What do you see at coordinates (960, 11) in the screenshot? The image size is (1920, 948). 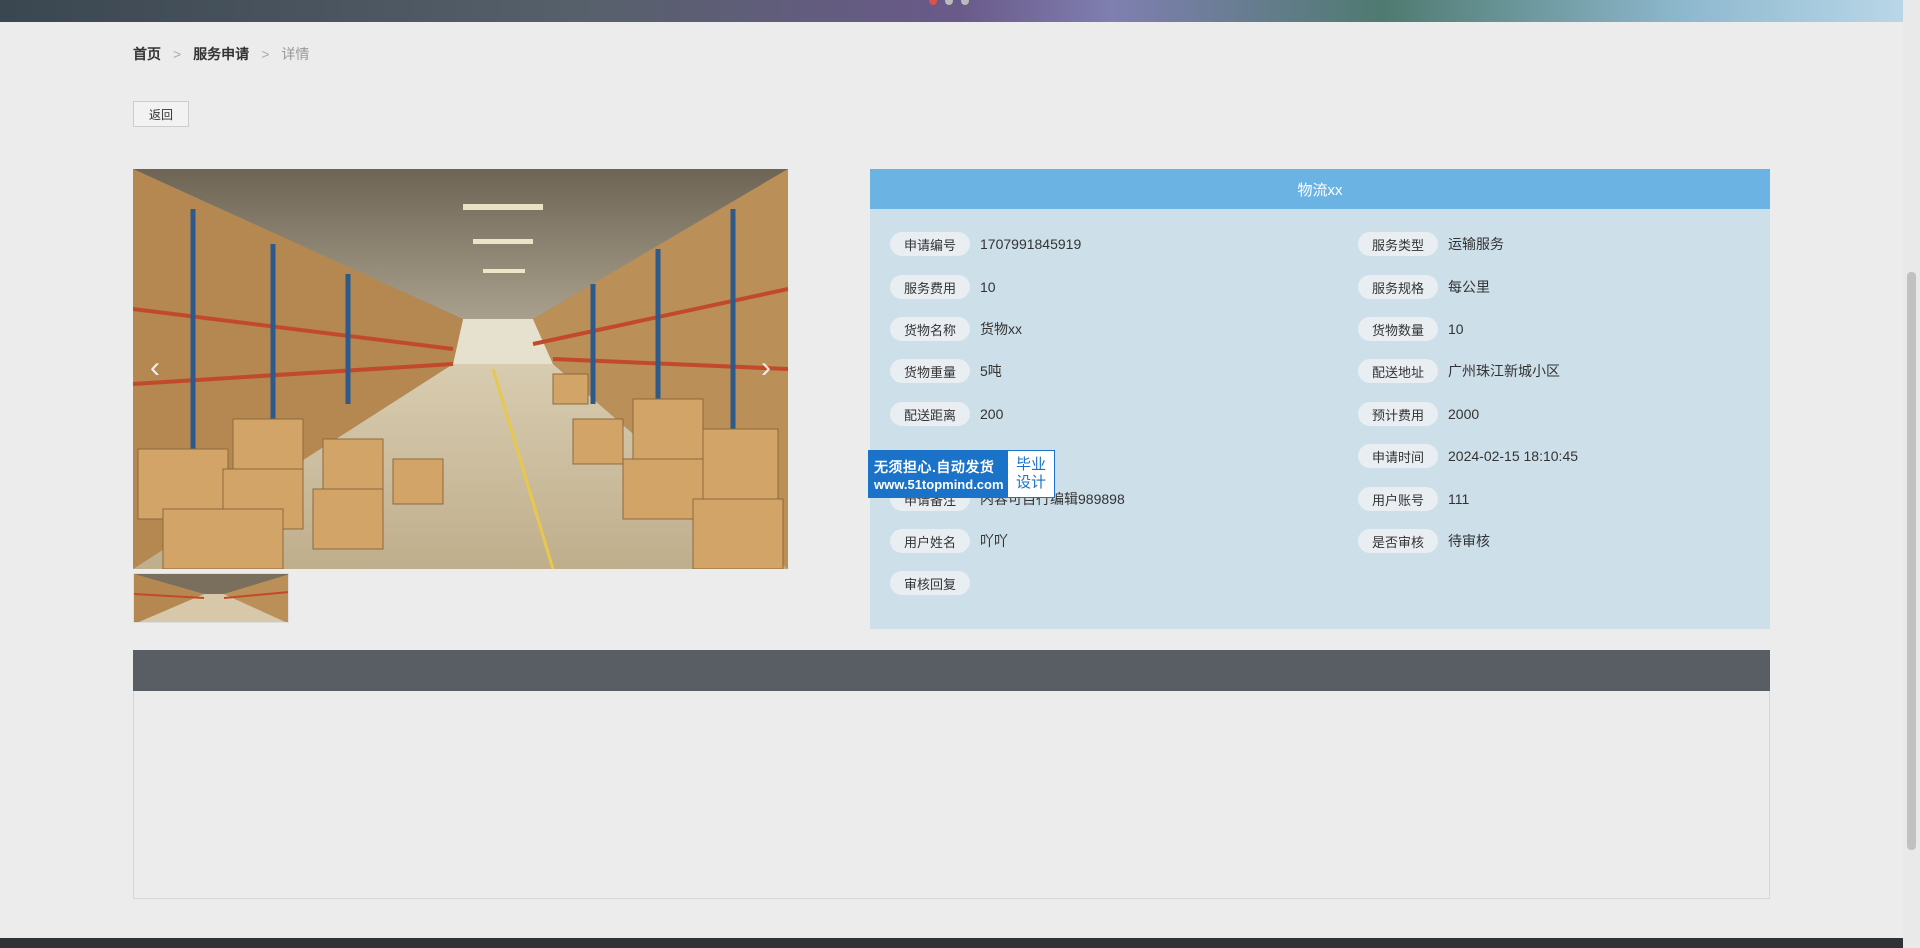 I see `banner-carousel-strip` at bounding box center [960, 11].